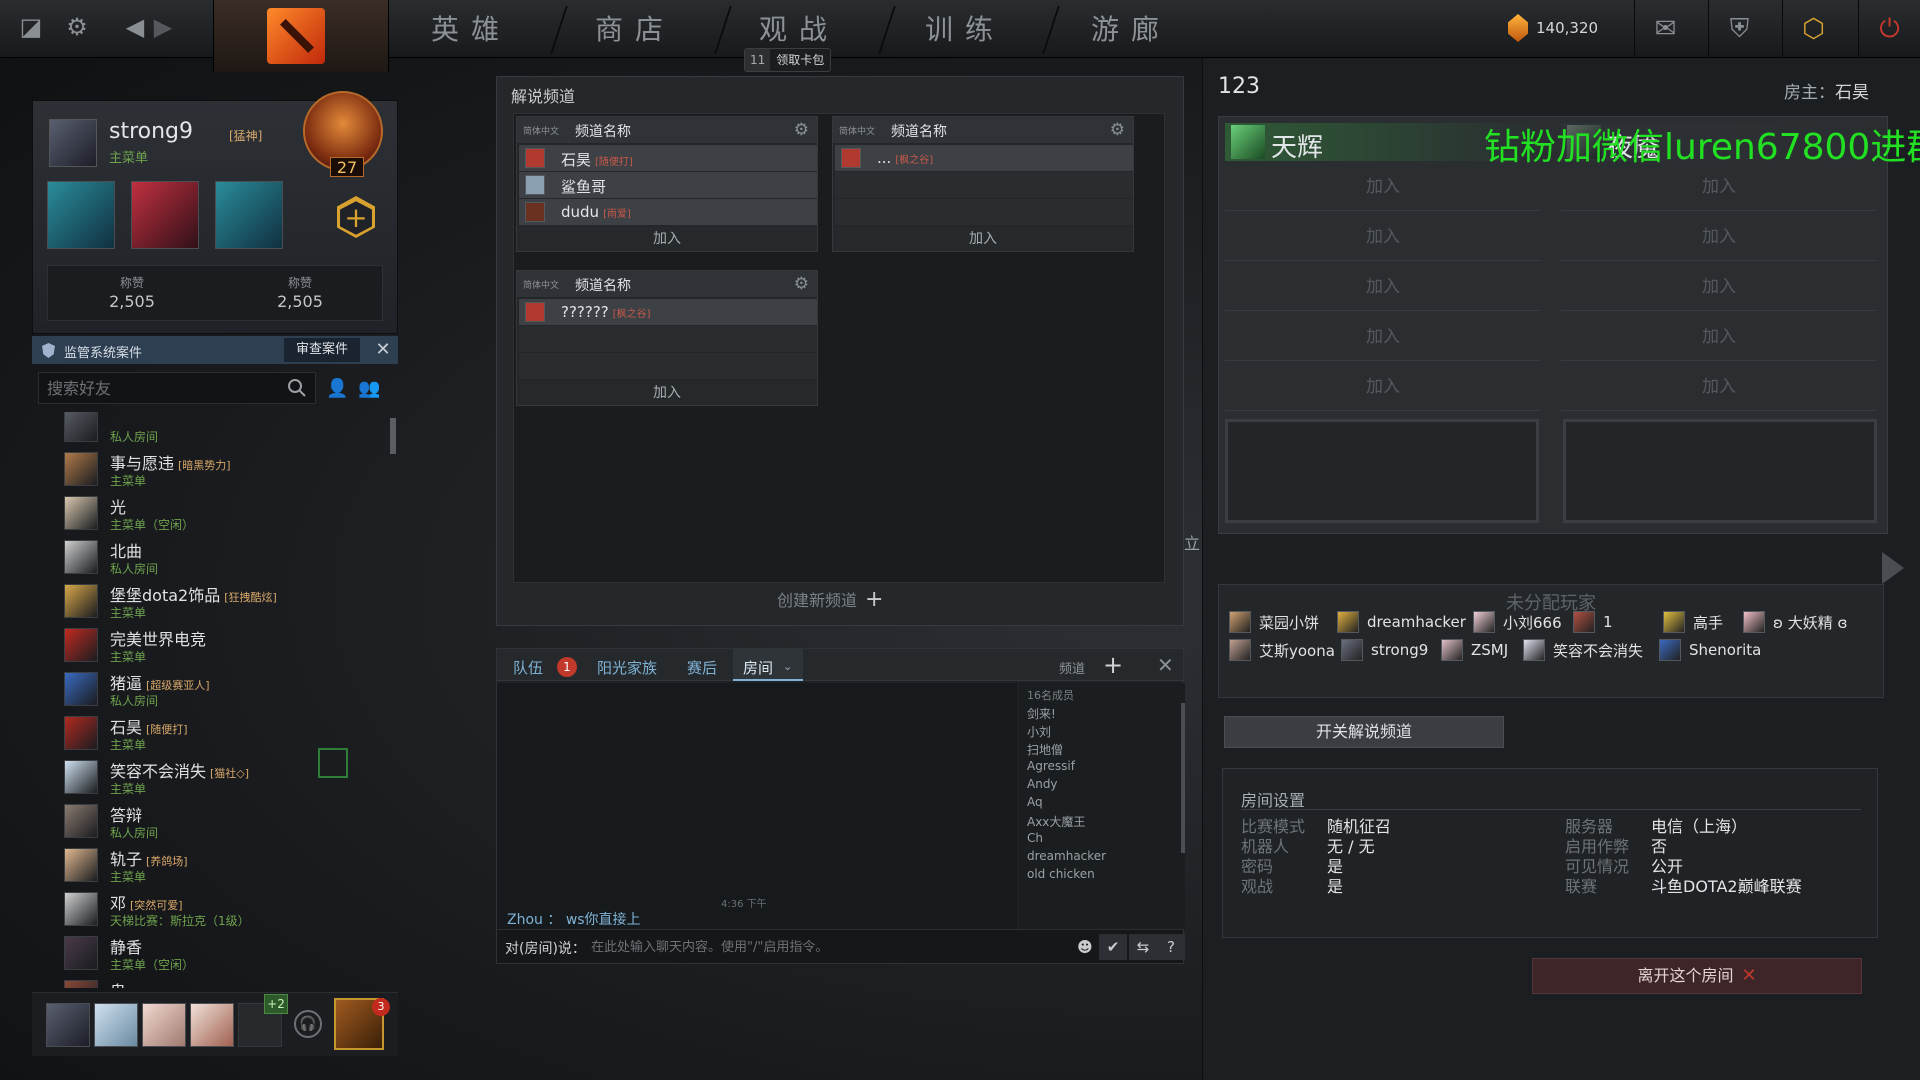 This screenshot has height=1080, width=1920. Describe the element at coordinates (1066, 856) in the screenshot. I see `member-item: dreamhacker` at that location.